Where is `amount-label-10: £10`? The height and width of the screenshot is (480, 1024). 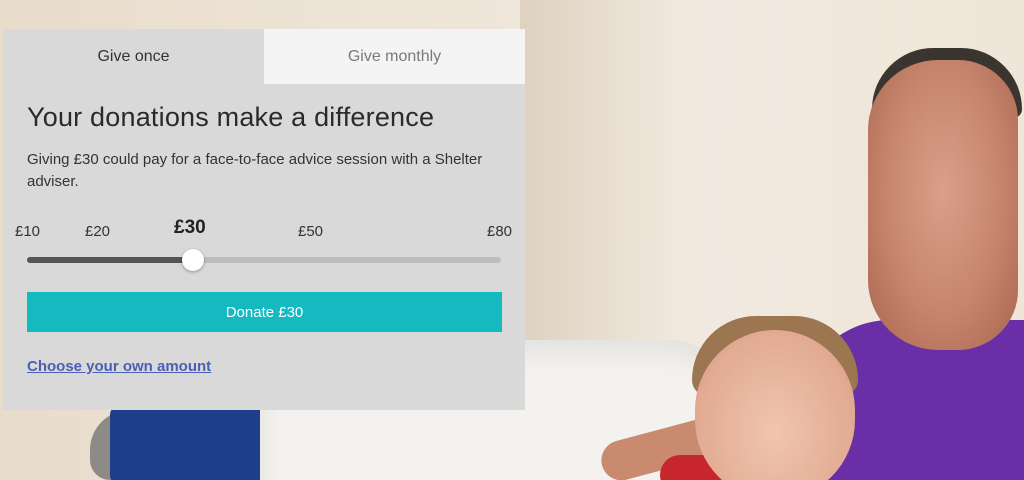
amount-label-10: £10 is located at coordinates (27, 231).